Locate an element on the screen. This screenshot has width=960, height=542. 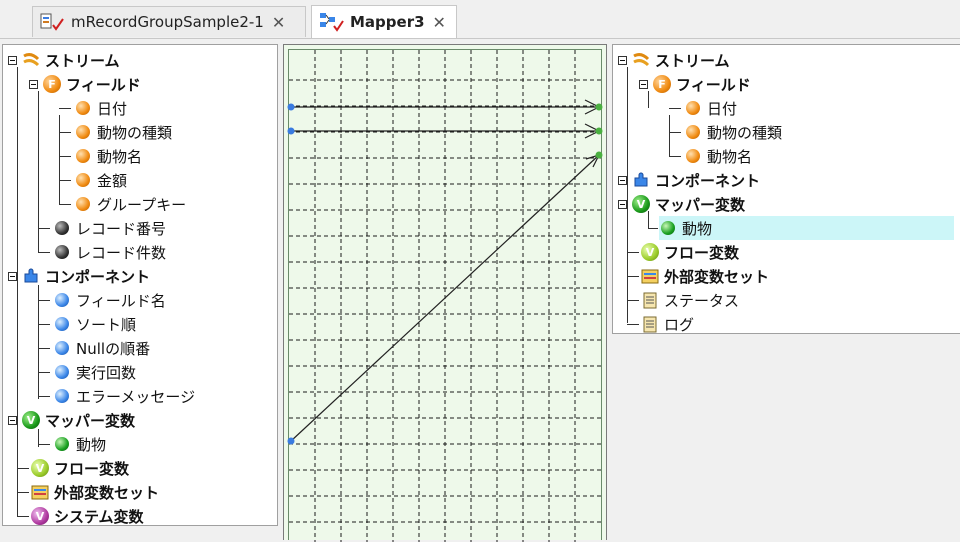
green-variable-icon: V is located at coordinates (31, 420).